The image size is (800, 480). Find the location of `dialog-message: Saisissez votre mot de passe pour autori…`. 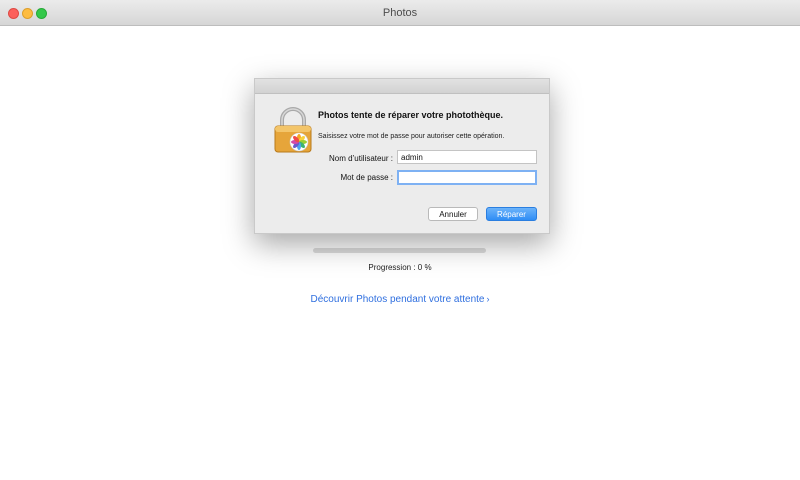

dialog-message: Saisissez votre mot de passe pour autori… is located at coordinates (411, 136).